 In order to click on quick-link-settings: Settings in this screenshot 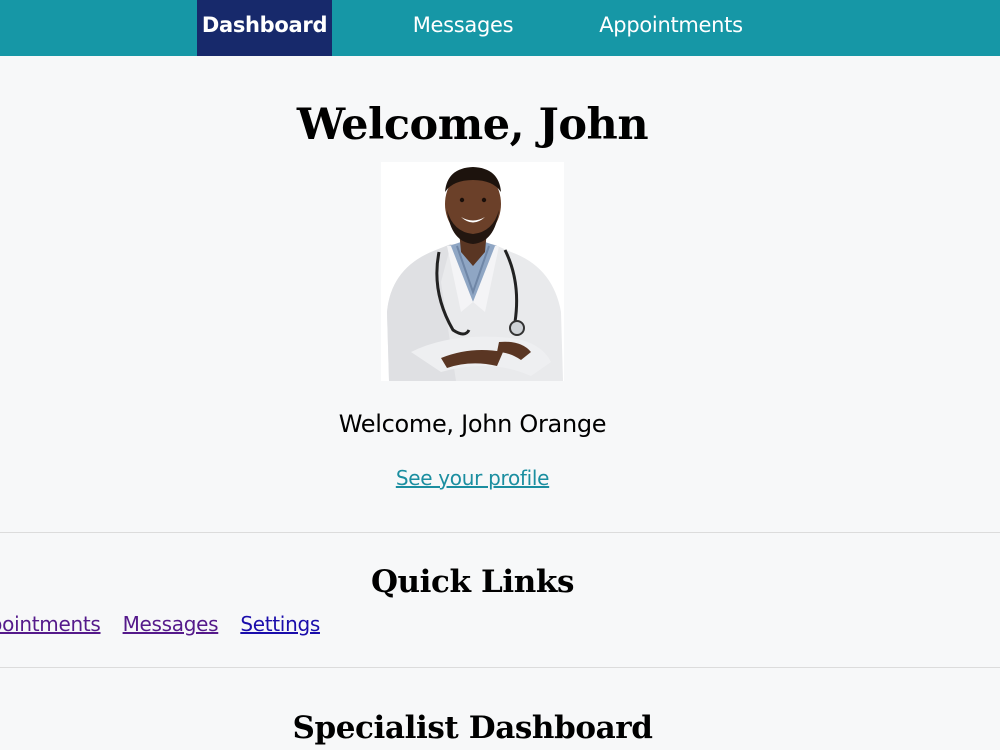, I will do `click(280, 624)`.